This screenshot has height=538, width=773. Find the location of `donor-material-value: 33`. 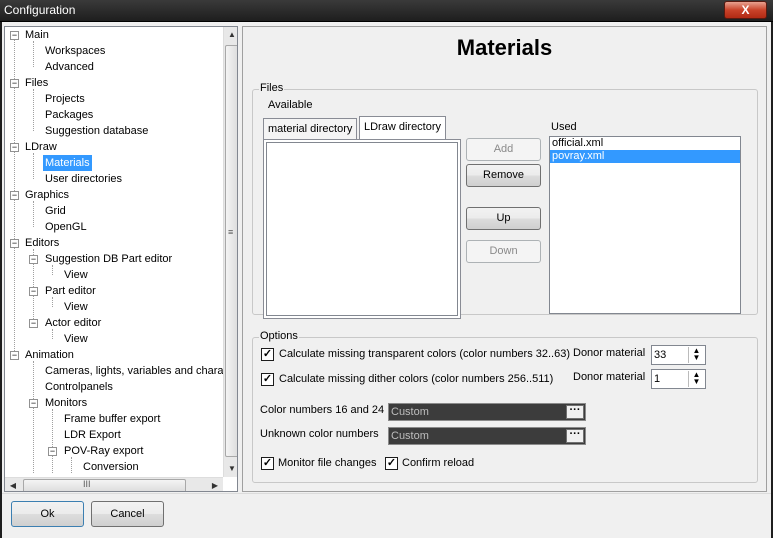

donor-material-value: 33 is located at coordinates (660, 355).